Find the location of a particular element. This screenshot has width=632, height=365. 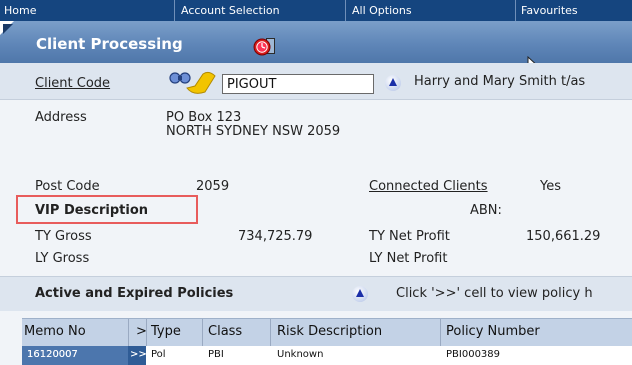

connected-clients-value: Yes is located at coordinates (550, 186).